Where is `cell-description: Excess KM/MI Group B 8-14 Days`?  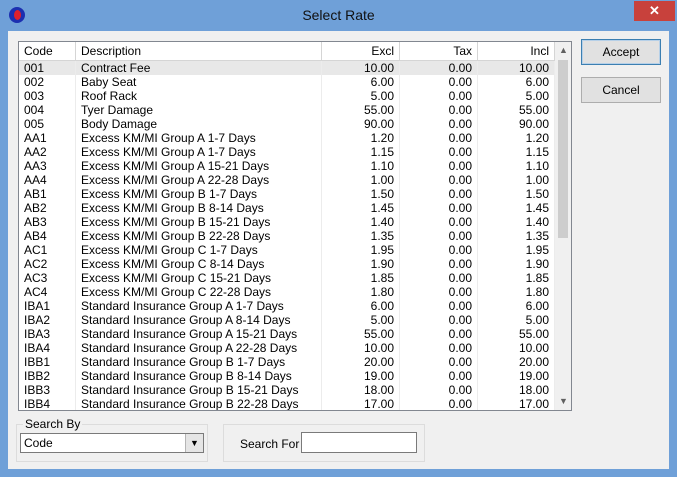
cell-description: Excess KM/MI Group B 8-14 Days is located at coordinates (199, 208).